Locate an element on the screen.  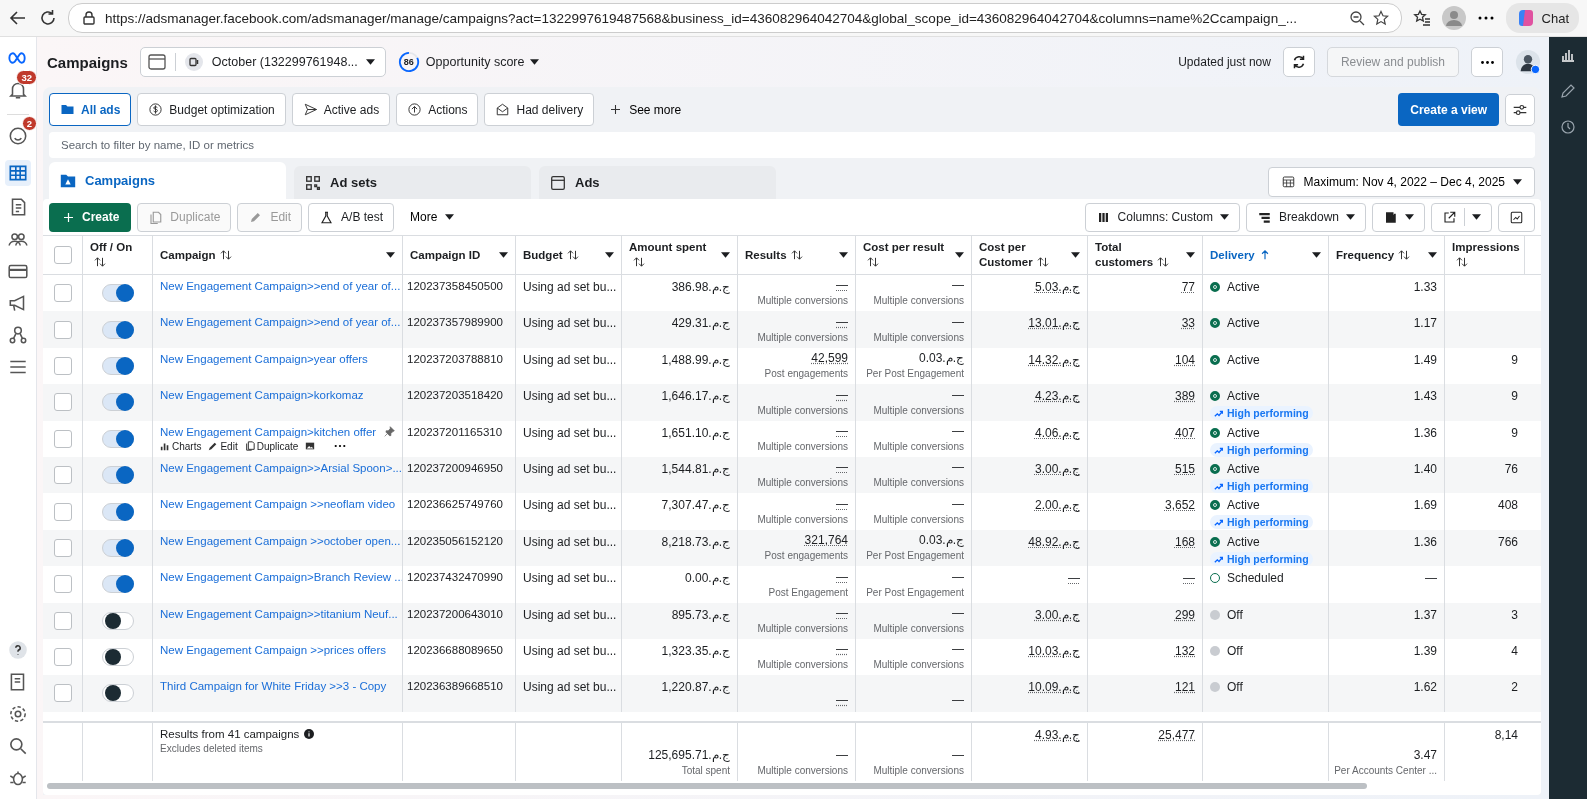
filter-settings-button is located at coordinates (1520, 109).